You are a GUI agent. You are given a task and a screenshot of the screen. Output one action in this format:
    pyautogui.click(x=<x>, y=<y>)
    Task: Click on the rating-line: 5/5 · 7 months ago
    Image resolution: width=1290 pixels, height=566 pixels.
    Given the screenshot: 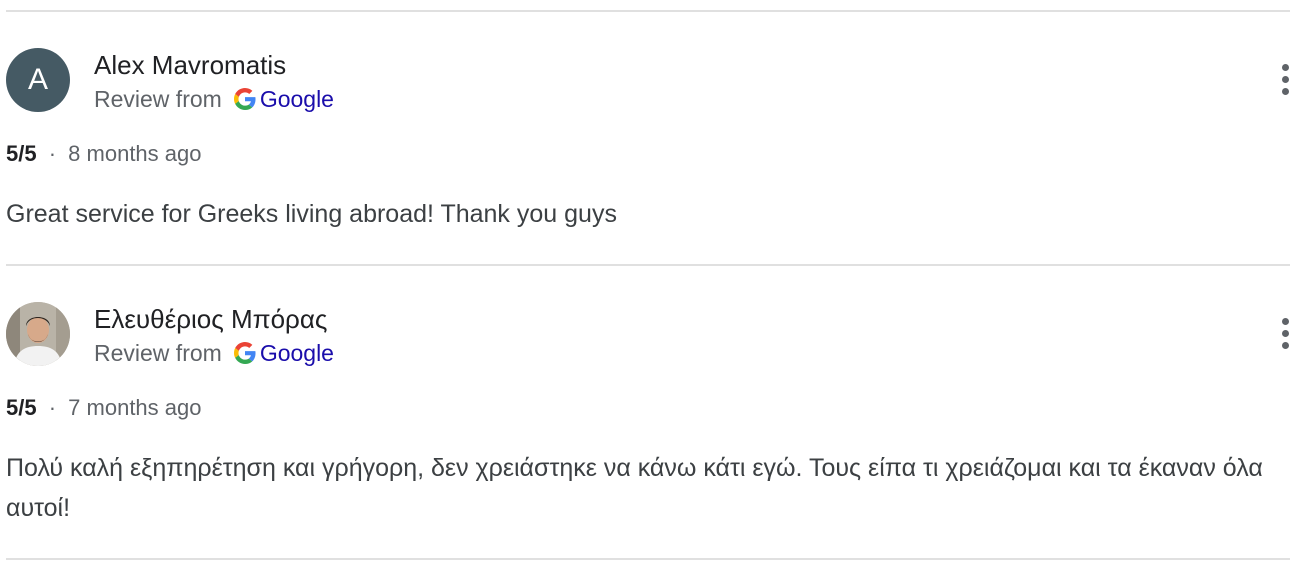 What is the action you would take?
    pyautogui.click(x=103, y=408)
    